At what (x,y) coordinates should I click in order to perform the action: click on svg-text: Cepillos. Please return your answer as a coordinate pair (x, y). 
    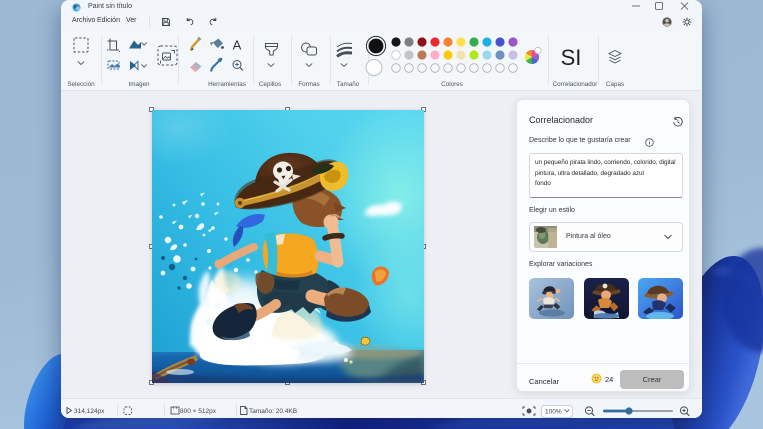
    Looking at the image, I should click on (270, 84).